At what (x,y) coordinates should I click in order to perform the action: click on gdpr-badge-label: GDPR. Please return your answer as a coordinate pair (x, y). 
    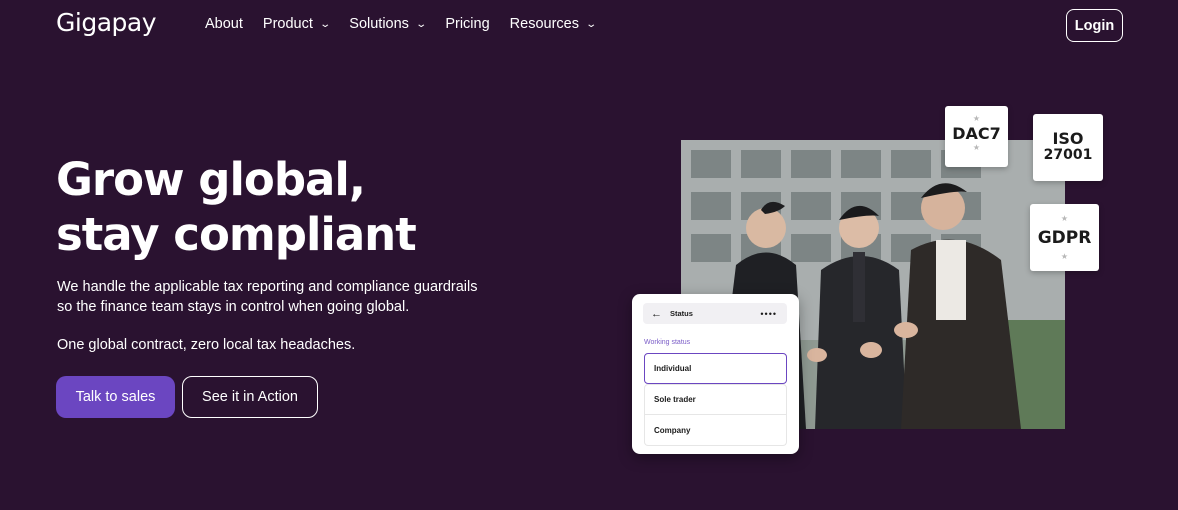
    Looking at the image, I should click on (1064, 238).